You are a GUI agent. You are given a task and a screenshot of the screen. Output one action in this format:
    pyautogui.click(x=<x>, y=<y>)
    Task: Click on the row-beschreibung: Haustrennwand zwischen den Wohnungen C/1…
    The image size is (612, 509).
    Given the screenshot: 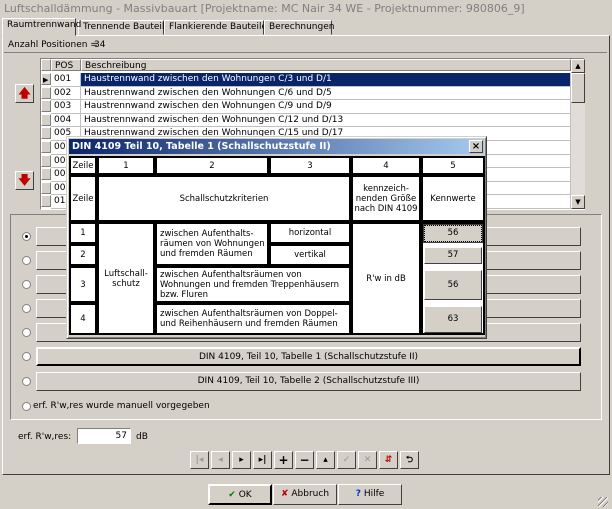 What is the action you would take?
    pyautogui.click(x=326, y=120)
    